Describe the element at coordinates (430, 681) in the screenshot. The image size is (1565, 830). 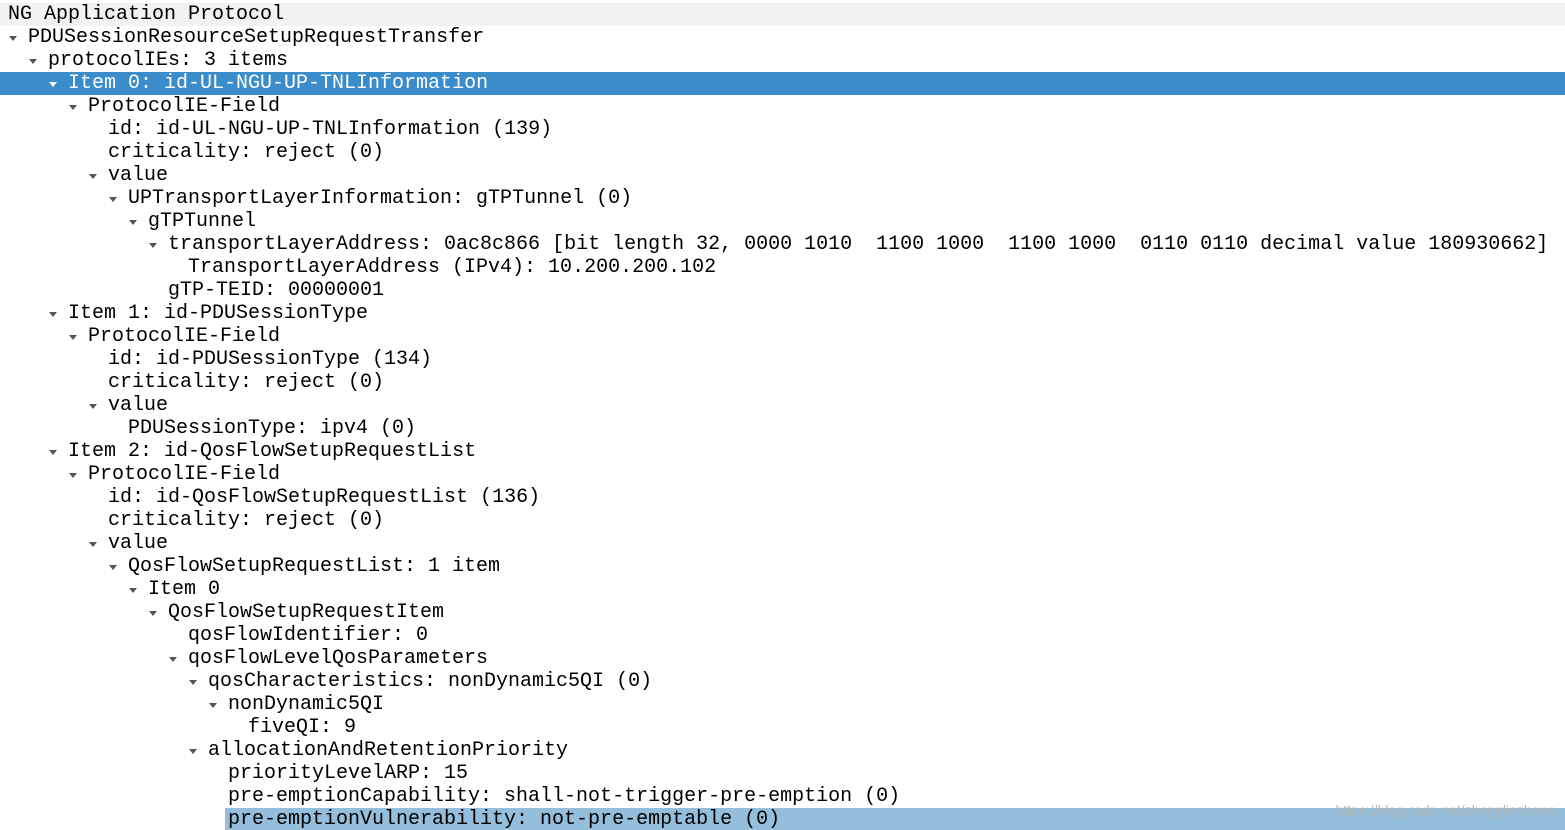
I see `tree-row-label: qosCharacteristics: nonDynamic5QI (0)` at that location.